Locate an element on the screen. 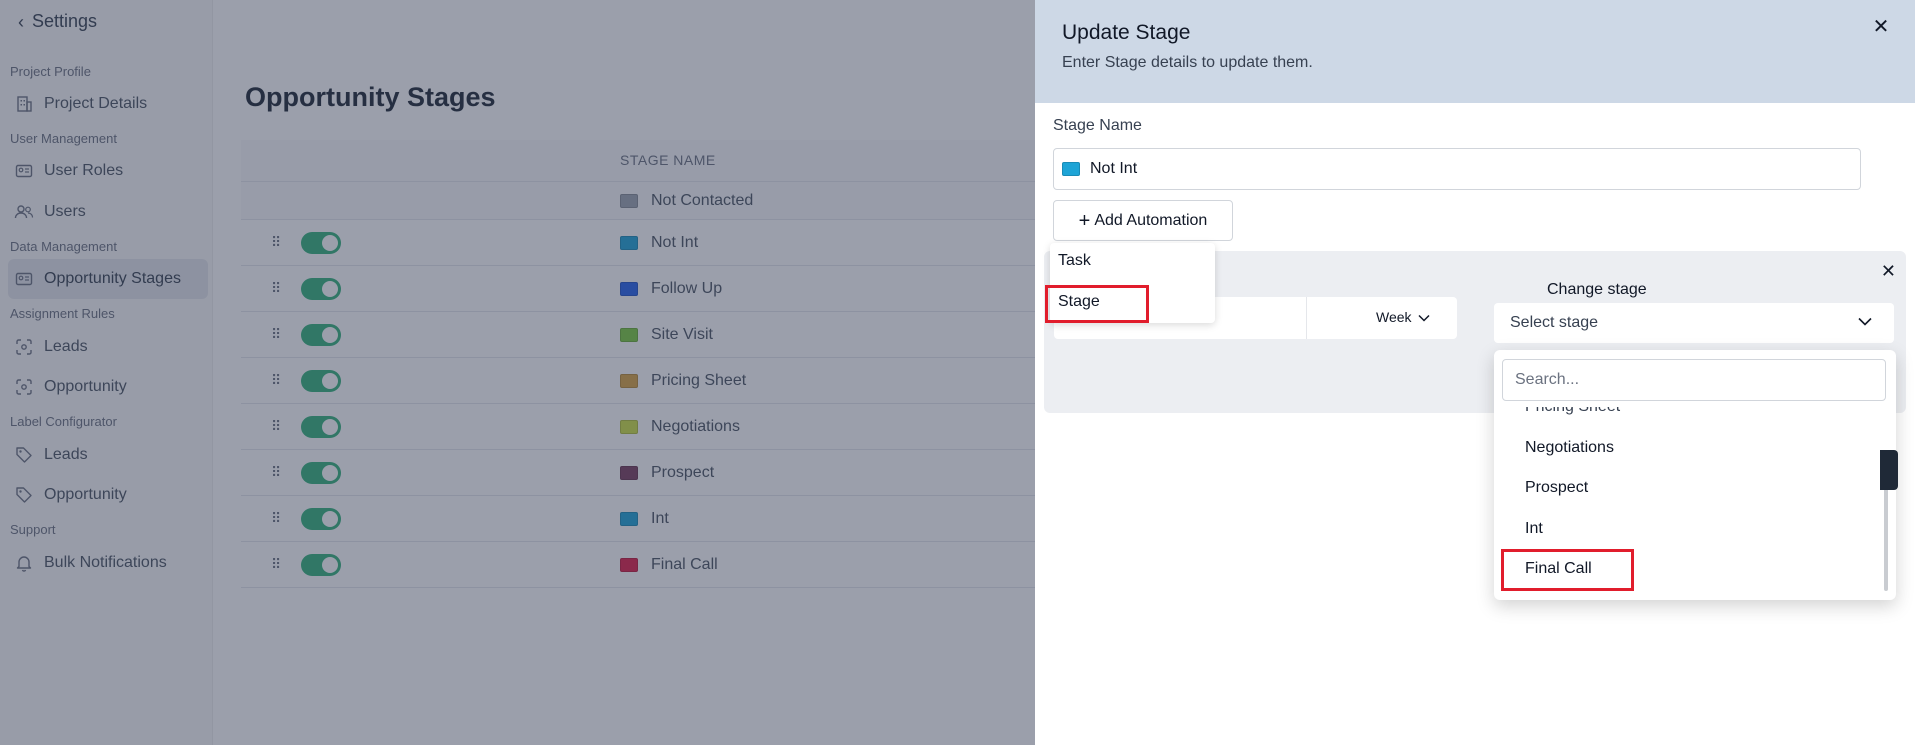  stage-name-label: Stage Name is located at coordinates (1097, 125).